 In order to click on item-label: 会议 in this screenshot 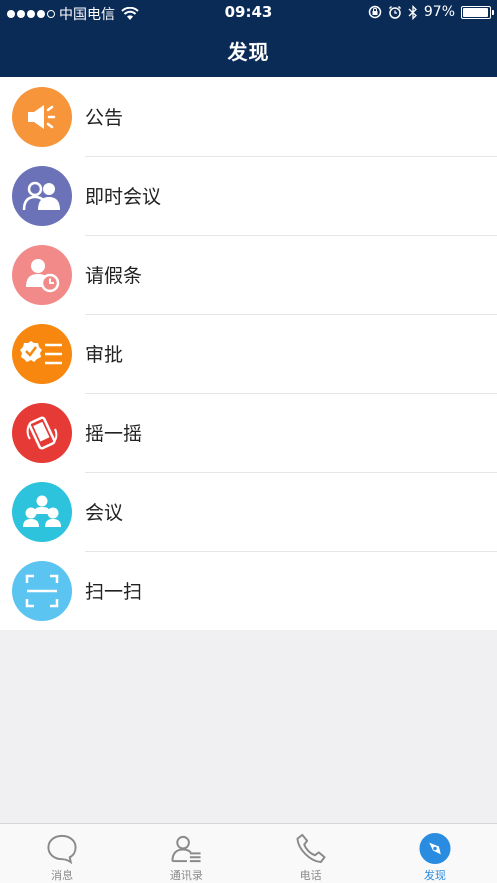, I will do `click(104, 513)`.